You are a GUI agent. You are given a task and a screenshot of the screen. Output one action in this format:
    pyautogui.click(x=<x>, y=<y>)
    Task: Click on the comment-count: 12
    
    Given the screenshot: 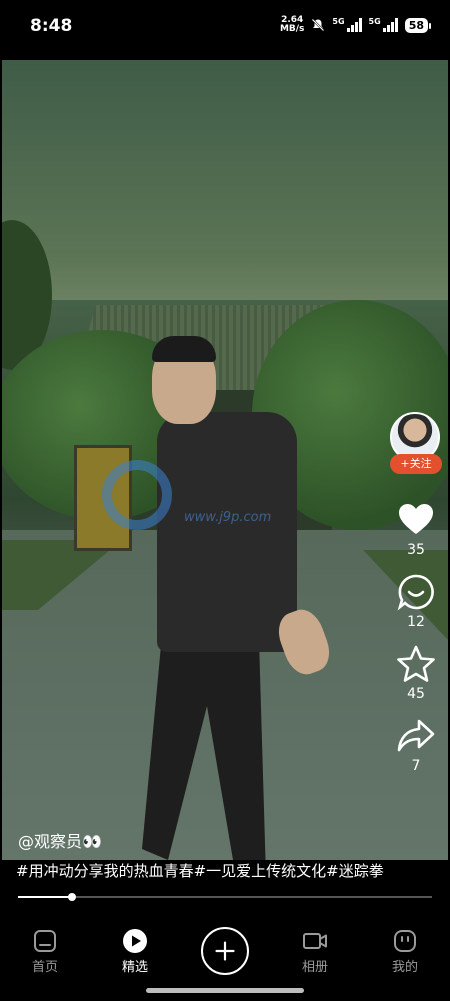 What is the action you would take?
    pyautogui.click(x=416, y=622)
    